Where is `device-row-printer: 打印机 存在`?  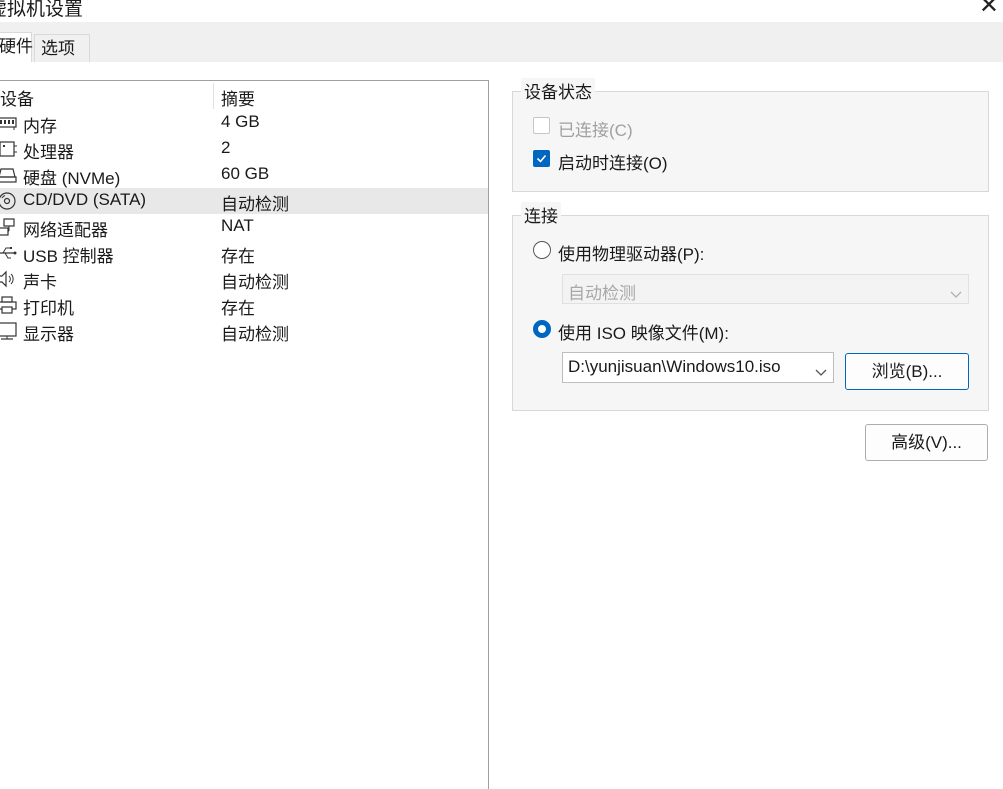 device-row-printer: 打印机 存在 is located at coordinates (244, 305).